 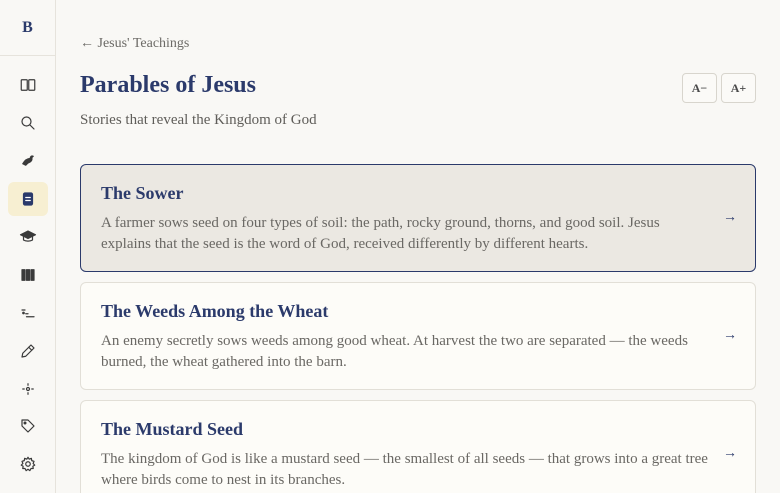 I want to click on dove-icon, so click(x=28, y=160).